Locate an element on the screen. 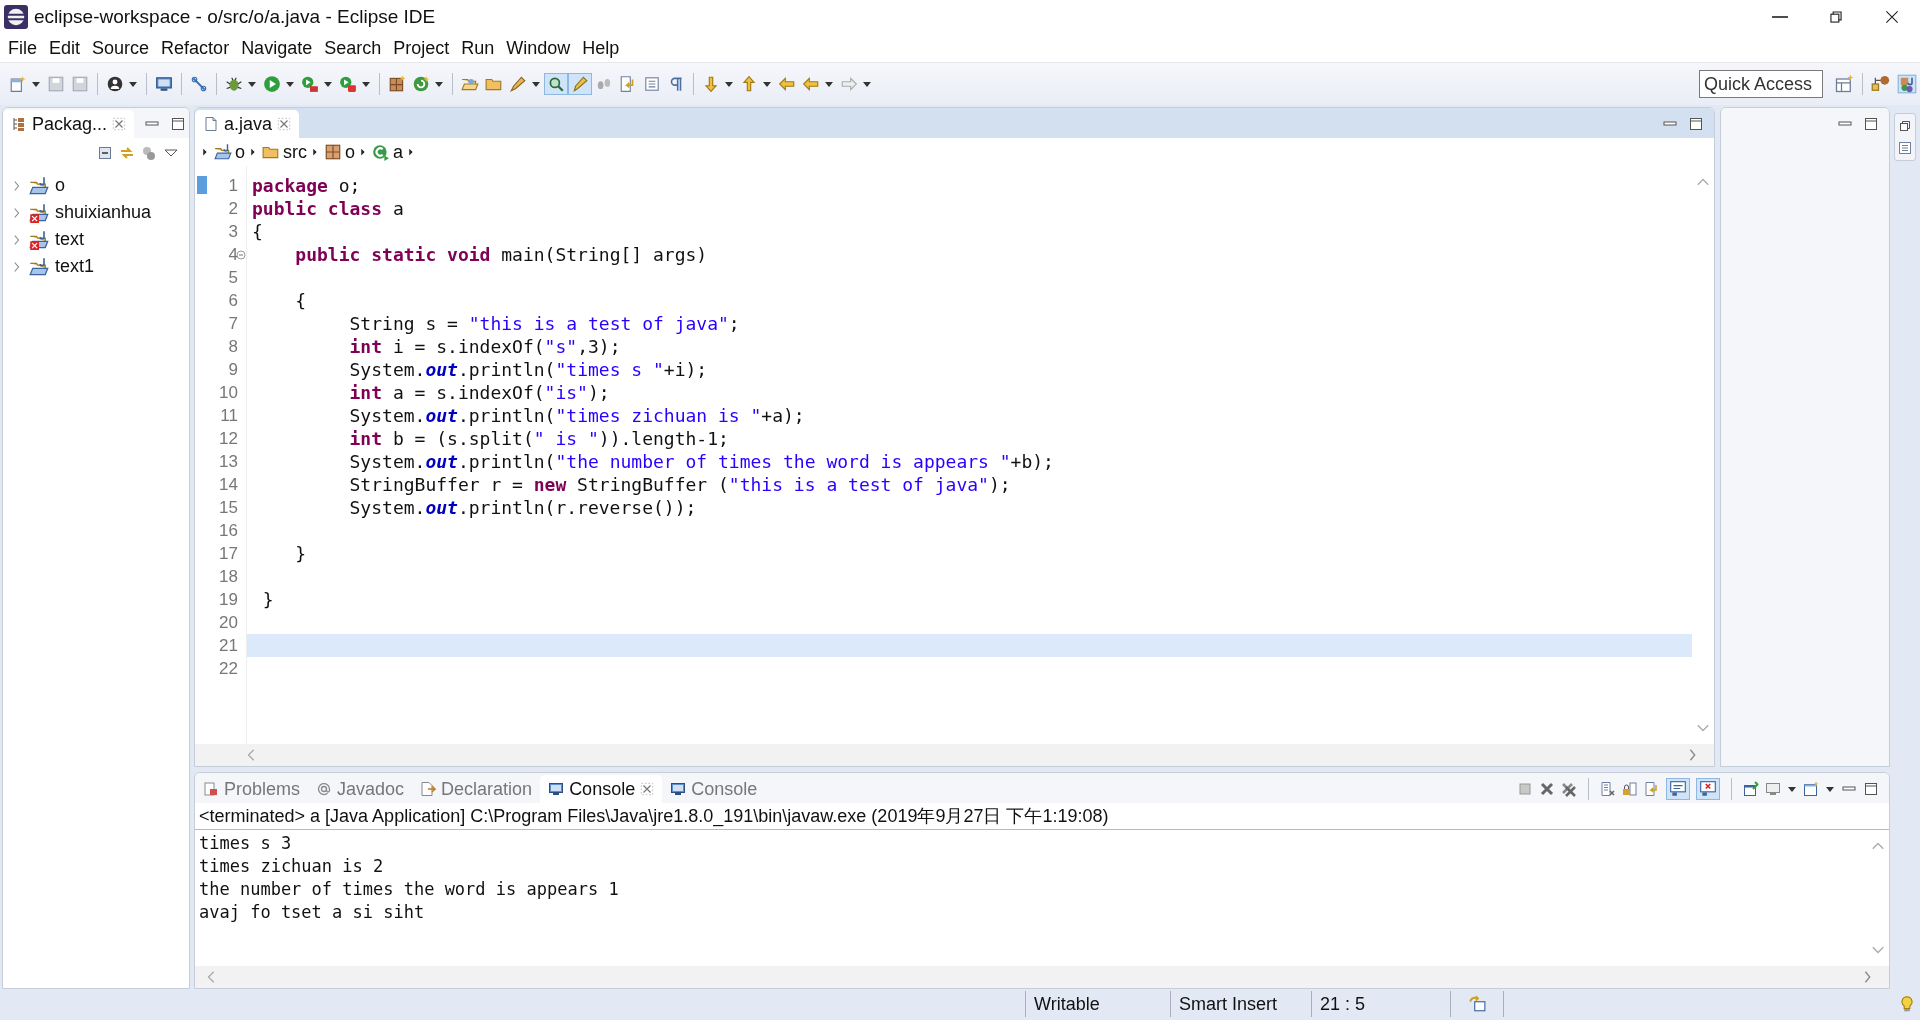 The image size is (1920, 1020). console-line: times s 3 is located at coordinates (246, 843).